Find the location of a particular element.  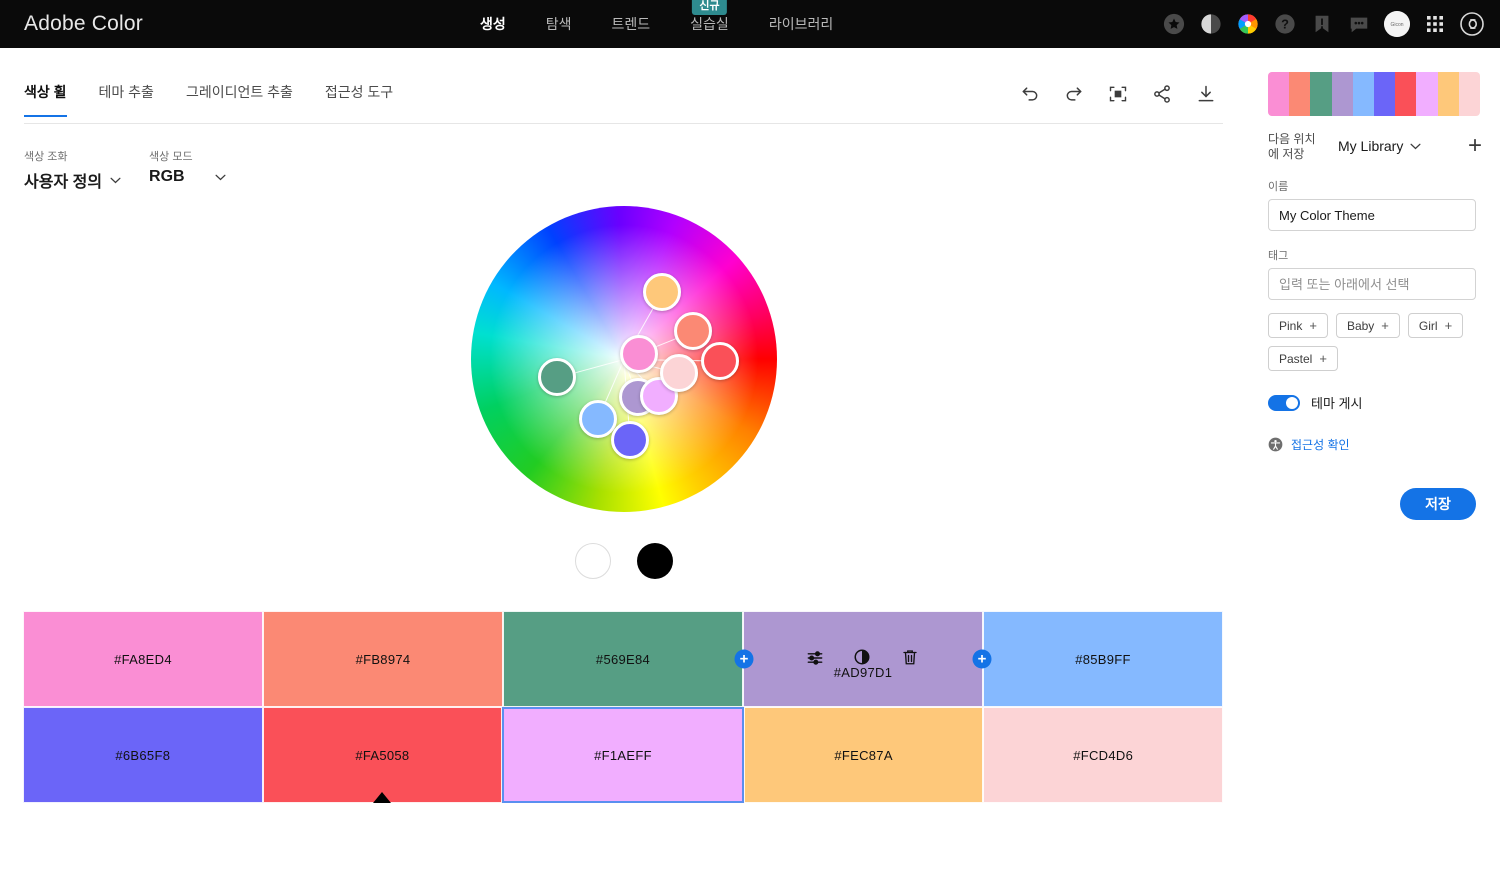

harmony-select-block: 색상 조화 사용자 정의 is located at coordinates (72, 170).